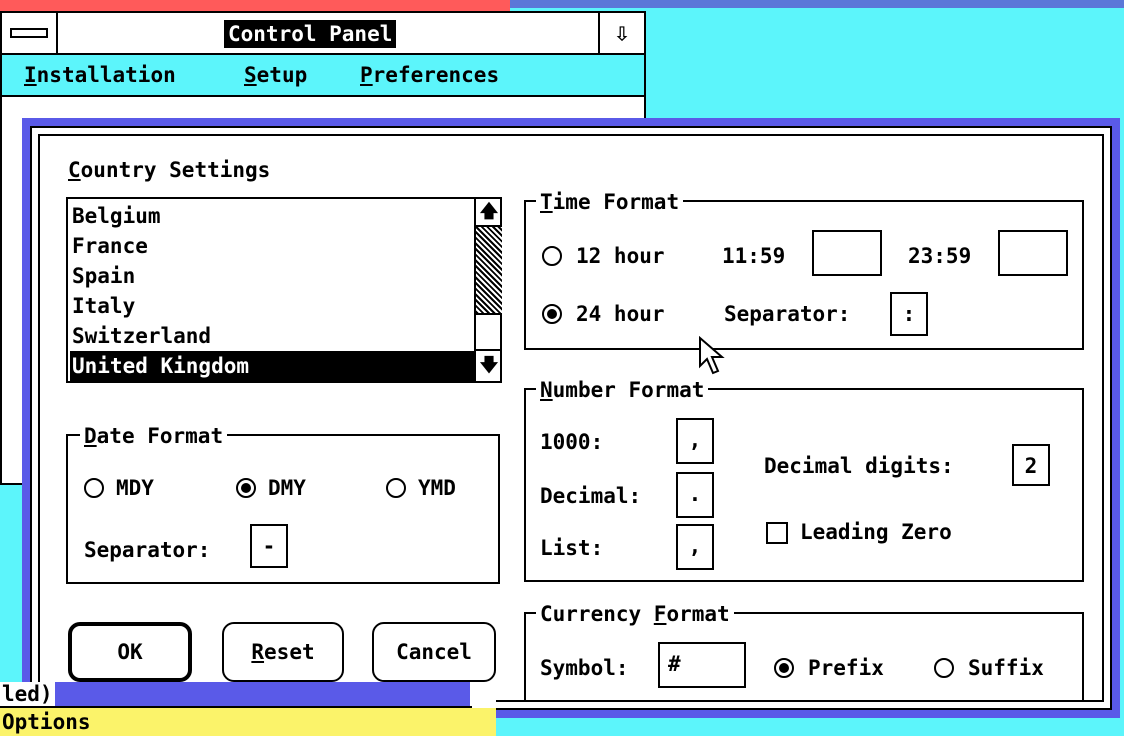 This screenshot has width=1124, height=736. I want to click on control-panel-titlebar: Control Panel ⇩, so click(323, 34).